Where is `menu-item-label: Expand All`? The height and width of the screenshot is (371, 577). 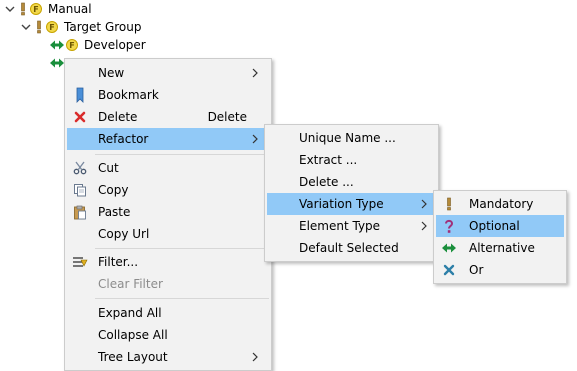
menu-item-label: Expand All is located at coordinates (130, 313).